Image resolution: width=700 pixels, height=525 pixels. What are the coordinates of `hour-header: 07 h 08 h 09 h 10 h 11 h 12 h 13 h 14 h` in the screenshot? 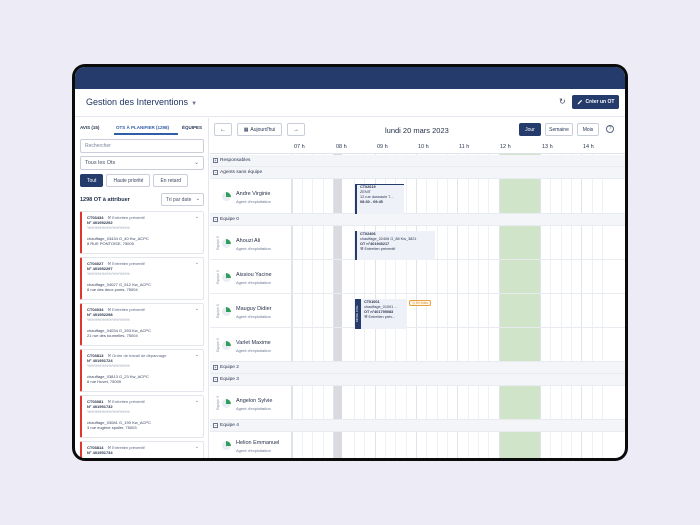 It's located at (417, 148).